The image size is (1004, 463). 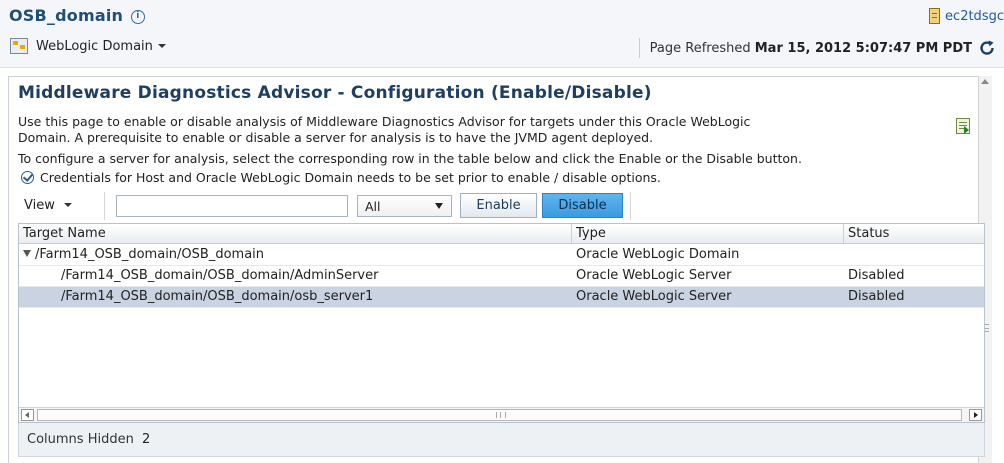 What do you see at coordinates (66, 15) in the screenshot?
I see `domain-title-text: OSB_domain` at bounding box center [66, 15].